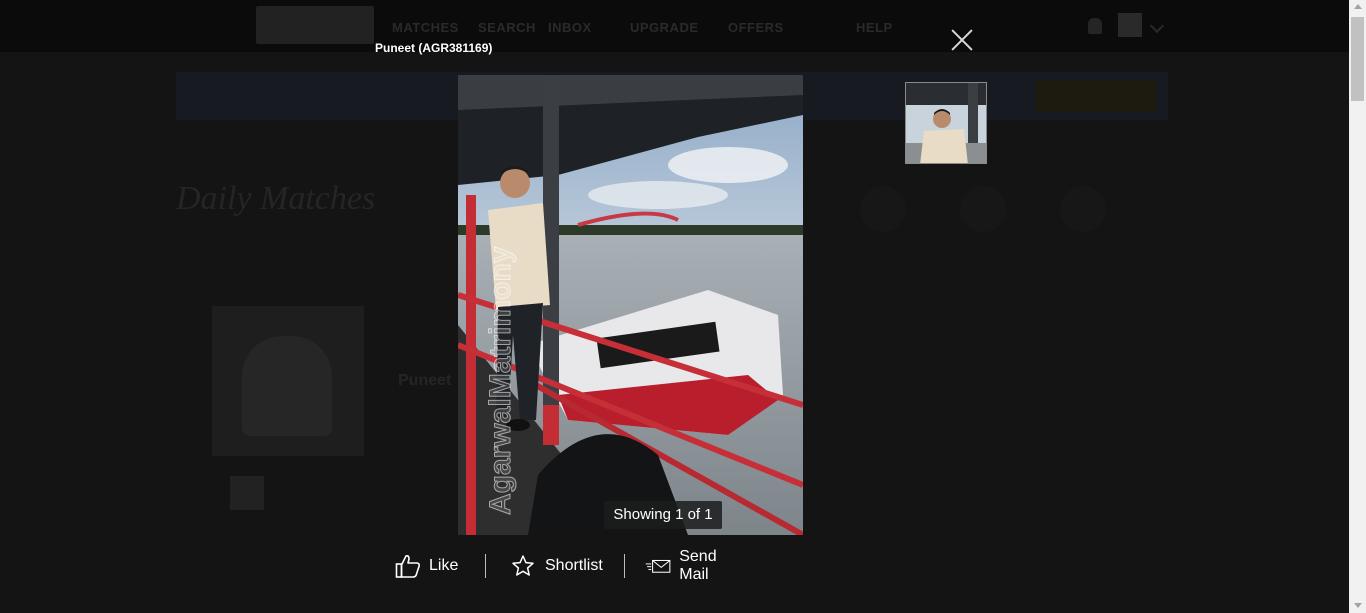  I want to click on scroll-down-arrow-icon, so click(1358, 605).